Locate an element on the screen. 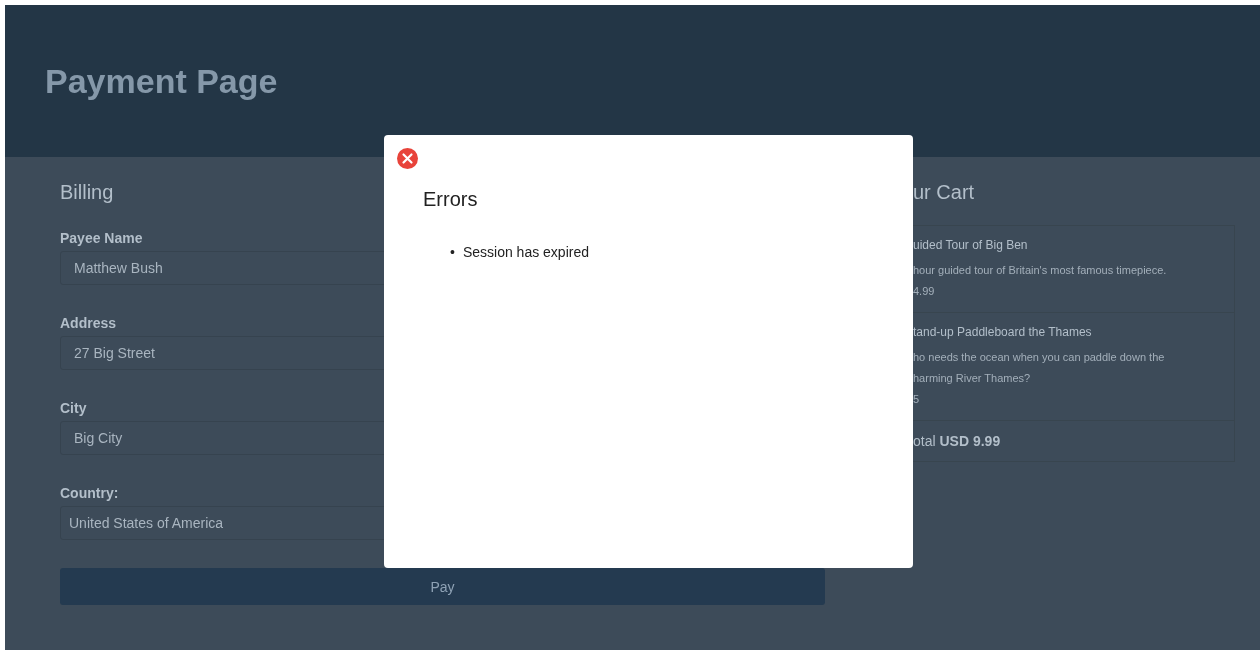 The height and width of the screenshot is (650, 1260). field-label: City is located at coordinates (73, 408).